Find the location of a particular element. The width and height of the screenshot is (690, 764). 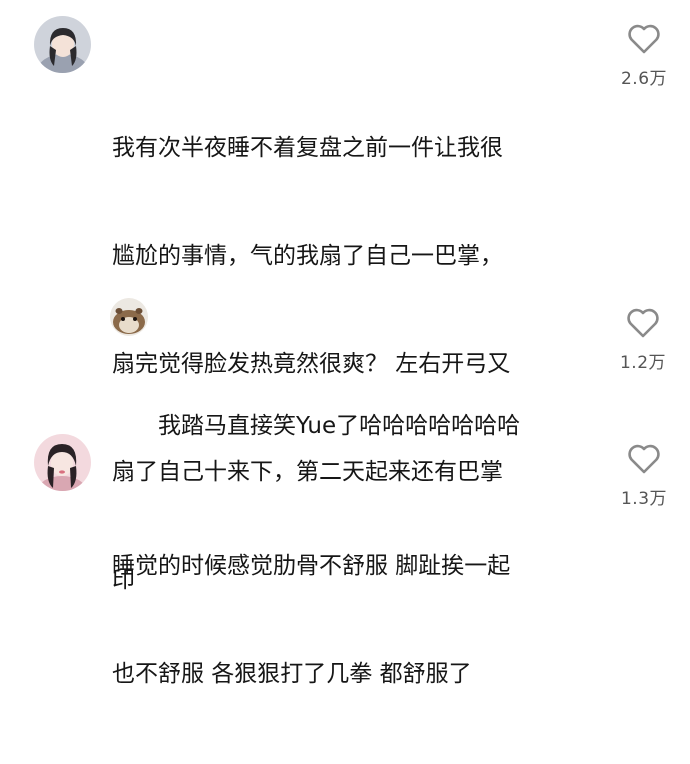

comment-line: 睡觉的时候感觉肋骨不舒服 脚趾挨一起 is located at coordinates (311, 566).